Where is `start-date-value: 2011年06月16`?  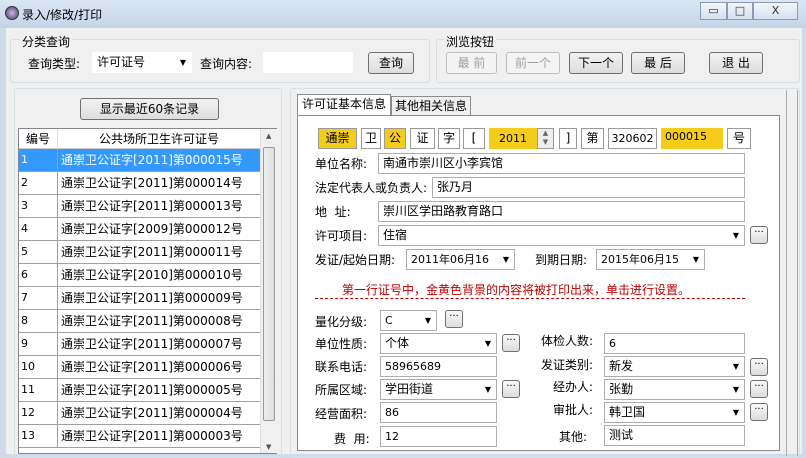
start-date-value: 2011年06月16 is located at coordinates (450, 259).